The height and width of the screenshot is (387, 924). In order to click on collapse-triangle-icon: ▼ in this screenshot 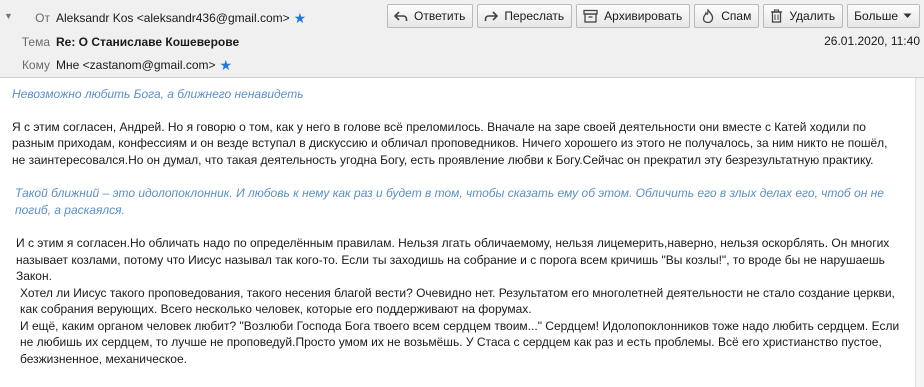, I will do `click(8, 16)`.